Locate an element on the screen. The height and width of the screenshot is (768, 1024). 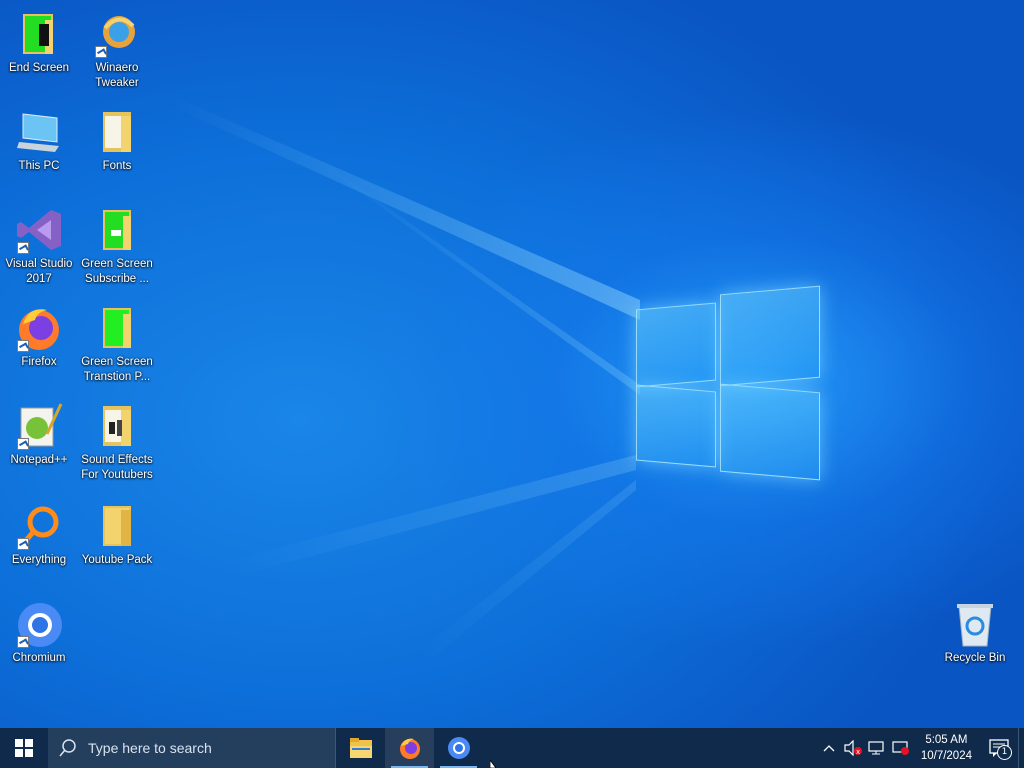
show-hidden-icons-button is located at coordinates (829, 748).